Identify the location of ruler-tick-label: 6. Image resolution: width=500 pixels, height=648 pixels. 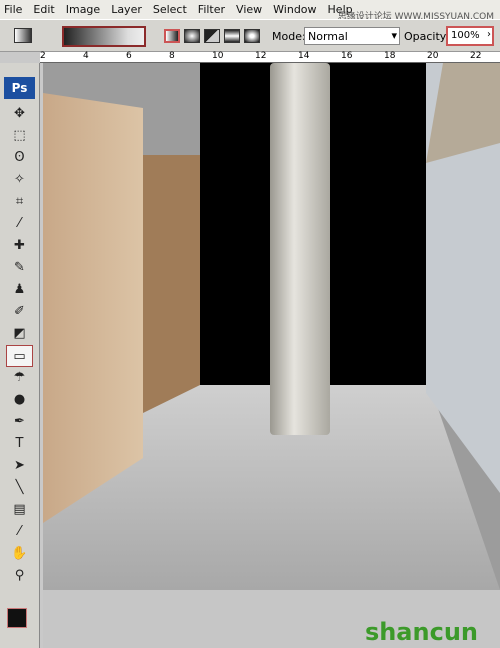
(129, 56).